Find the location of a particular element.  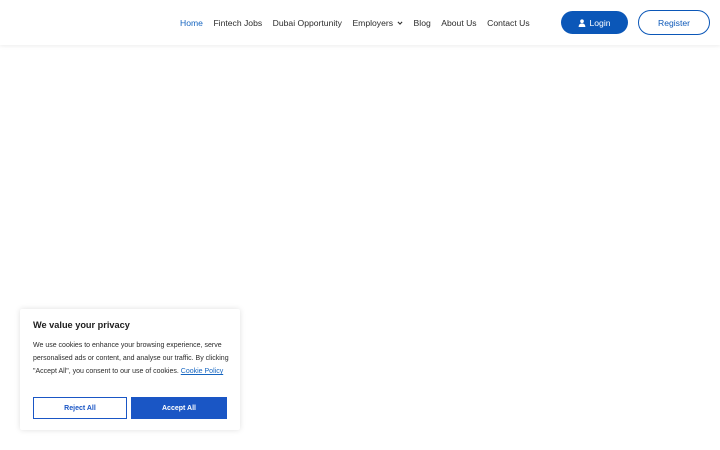

nav-contact-us: Contact Us is located at coordinates (508, 23).